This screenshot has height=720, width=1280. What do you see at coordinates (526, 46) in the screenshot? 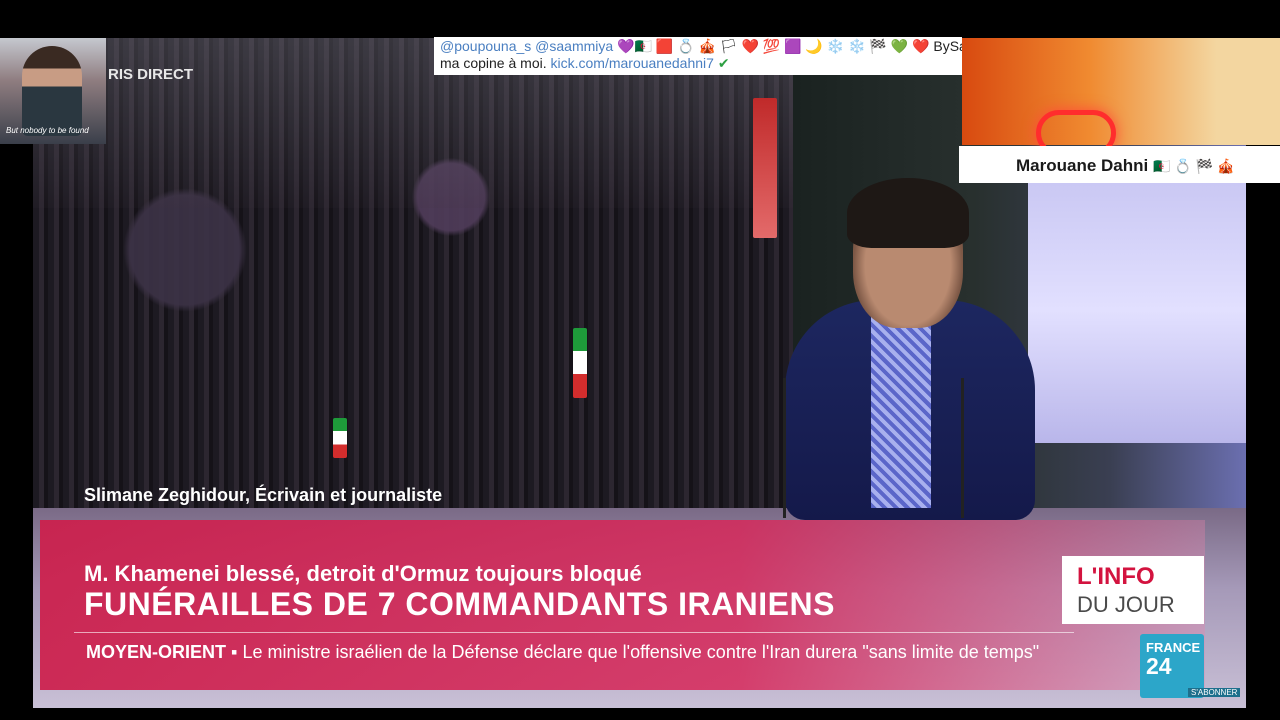
I see `chat-usernames: @poupouna_s @saammiya` at bounding box center [526, 46].